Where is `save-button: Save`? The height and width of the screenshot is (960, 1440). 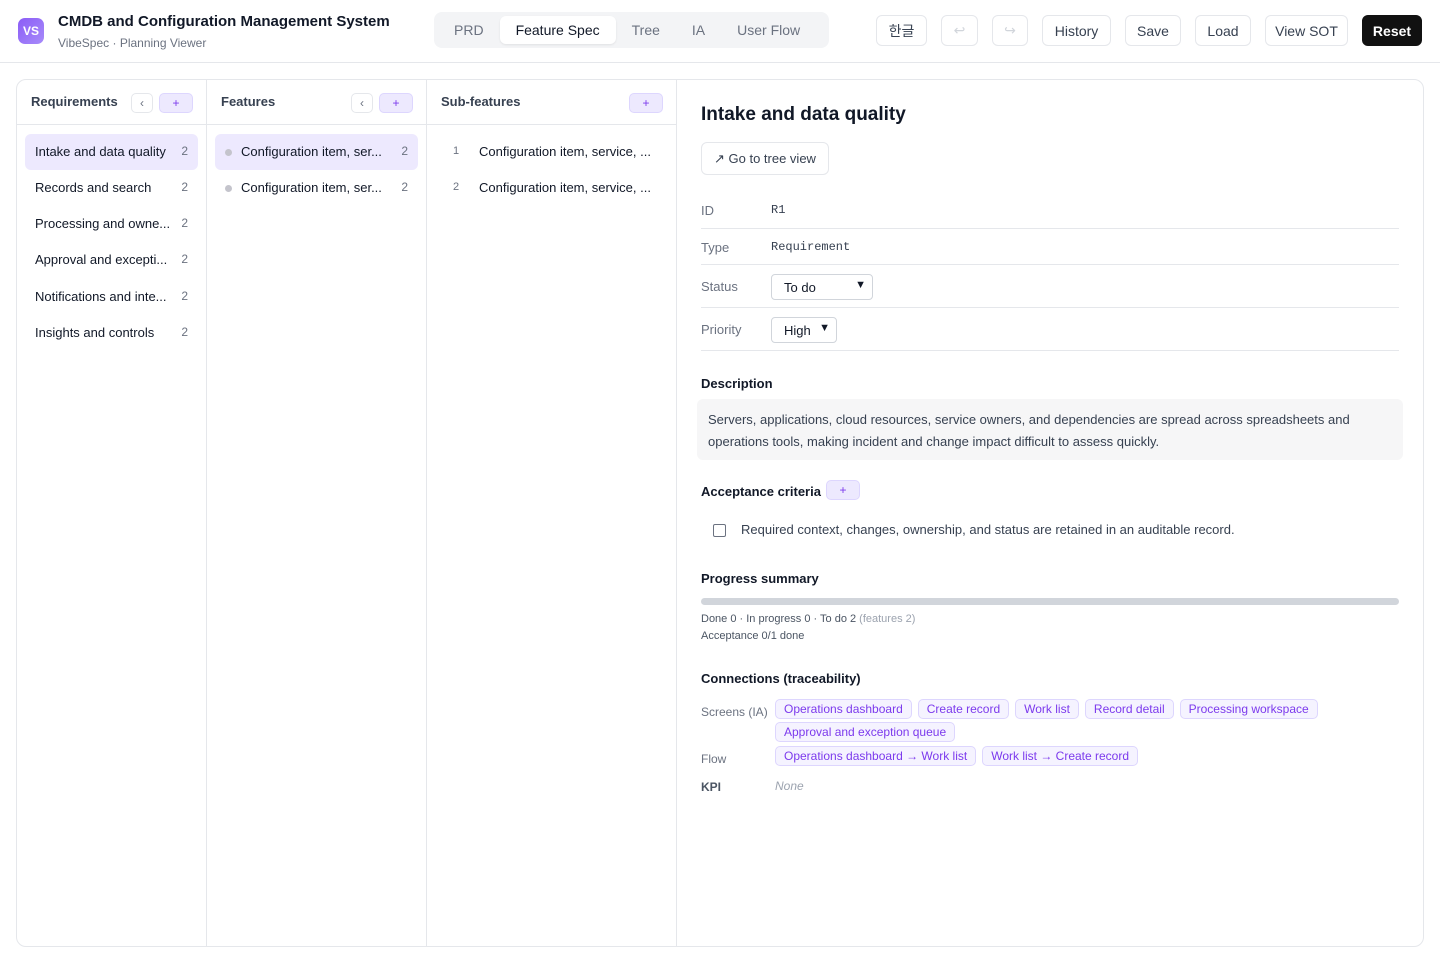
save-button: Save is located at coordinates (1153, 30).